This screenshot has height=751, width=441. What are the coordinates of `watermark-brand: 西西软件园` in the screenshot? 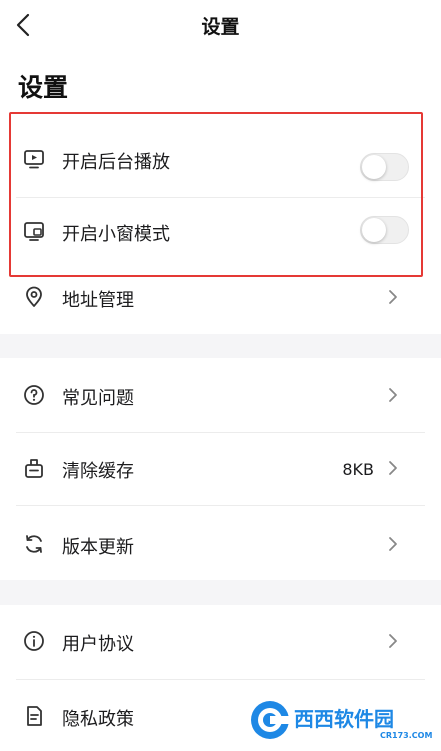 It's located at (344, 719).